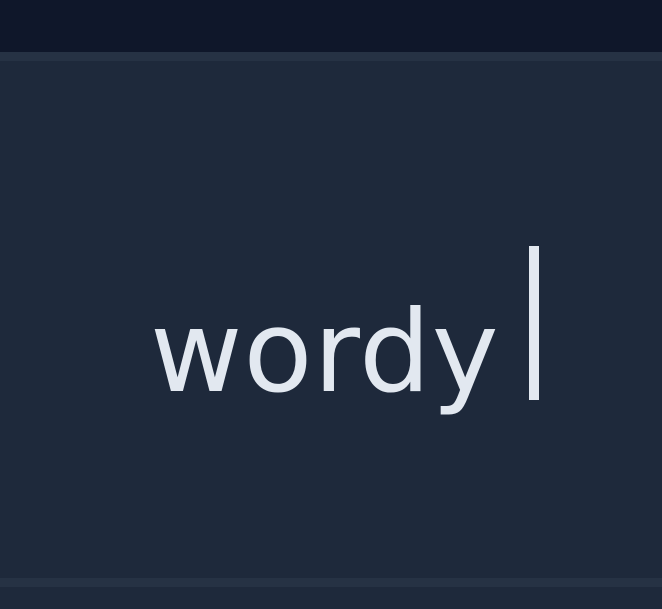  What do you see at coordinates (331, 598) in the screenshot?
I see `bottom-strip` at bounding box center [331, 598].